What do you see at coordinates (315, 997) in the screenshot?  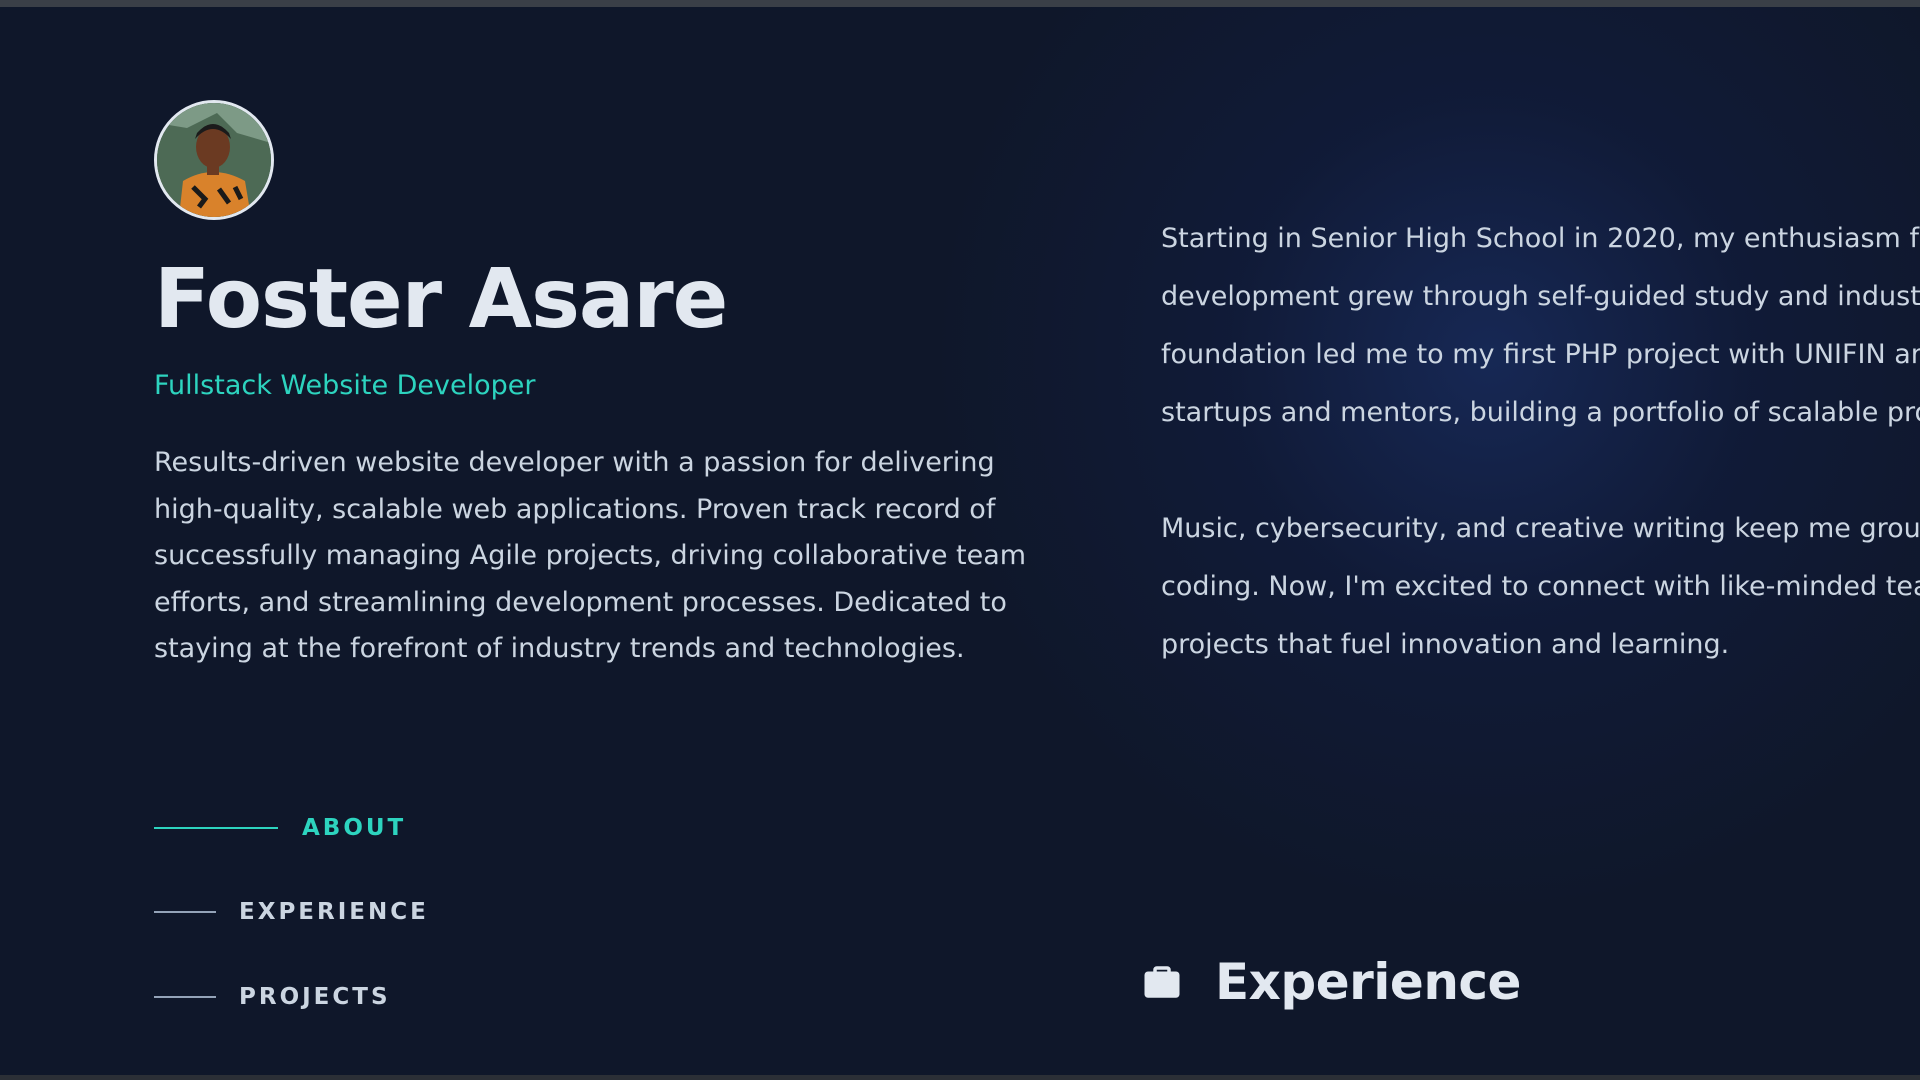 I see `nav-item-label: PROJECTS` at bounding box center [315, 997].